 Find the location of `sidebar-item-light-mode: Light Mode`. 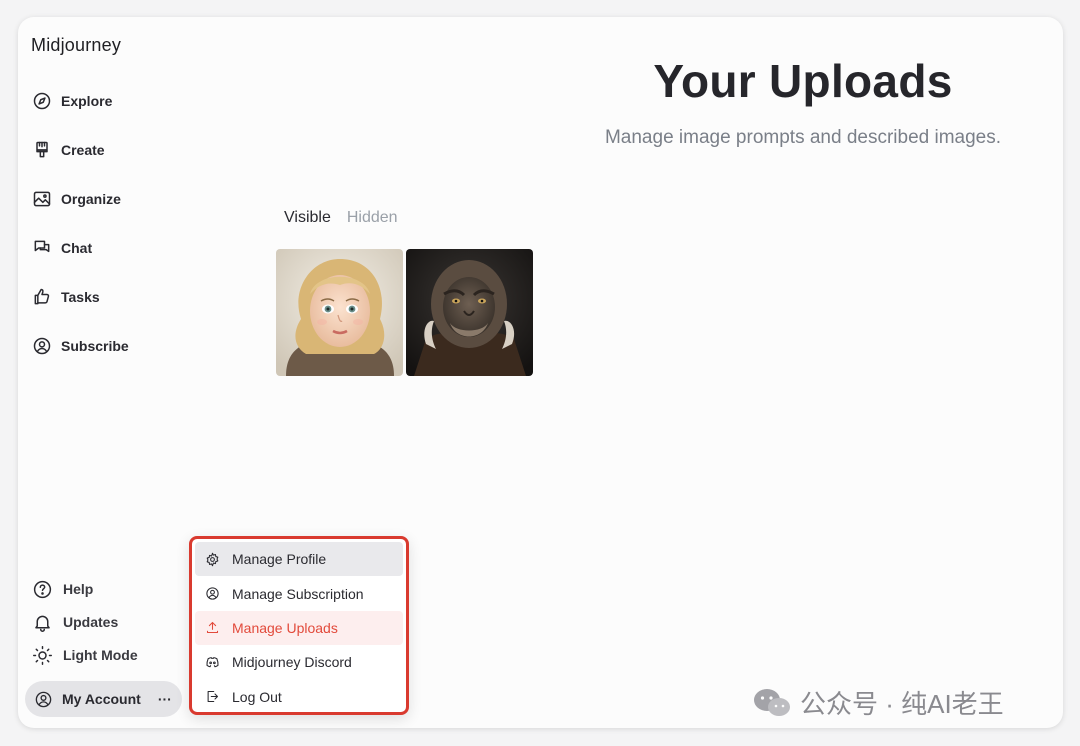

sidebar-item-light-mode: Light Mode is located at coordinates (85, 655).